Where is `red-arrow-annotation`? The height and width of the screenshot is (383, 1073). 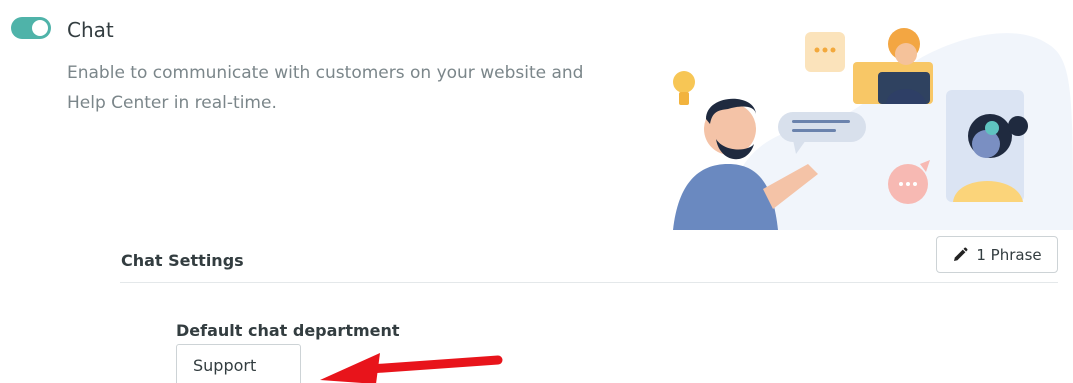 red-arrow-annotation is located at coordinates (411, 368).